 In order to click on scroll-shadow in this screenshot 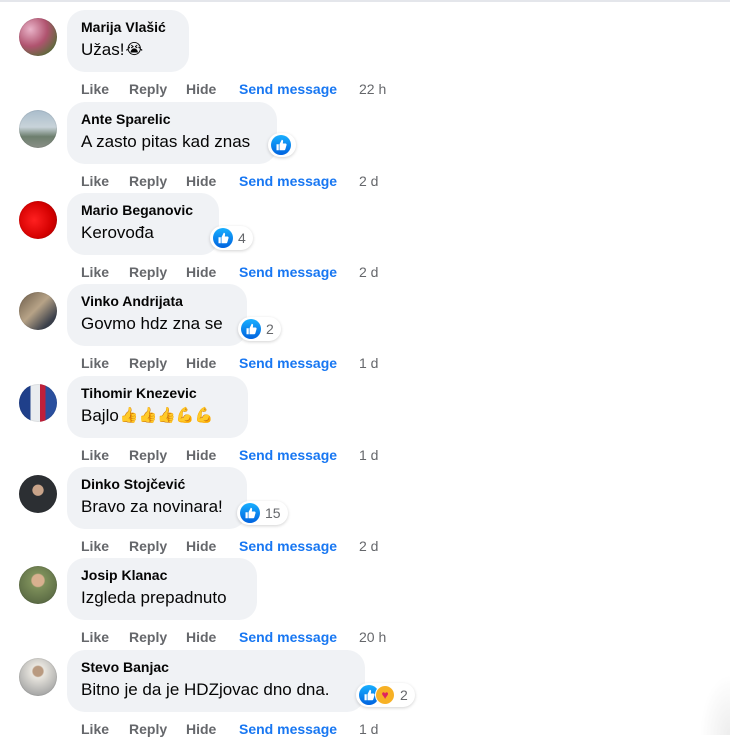, I will do `click(715, 705)`.